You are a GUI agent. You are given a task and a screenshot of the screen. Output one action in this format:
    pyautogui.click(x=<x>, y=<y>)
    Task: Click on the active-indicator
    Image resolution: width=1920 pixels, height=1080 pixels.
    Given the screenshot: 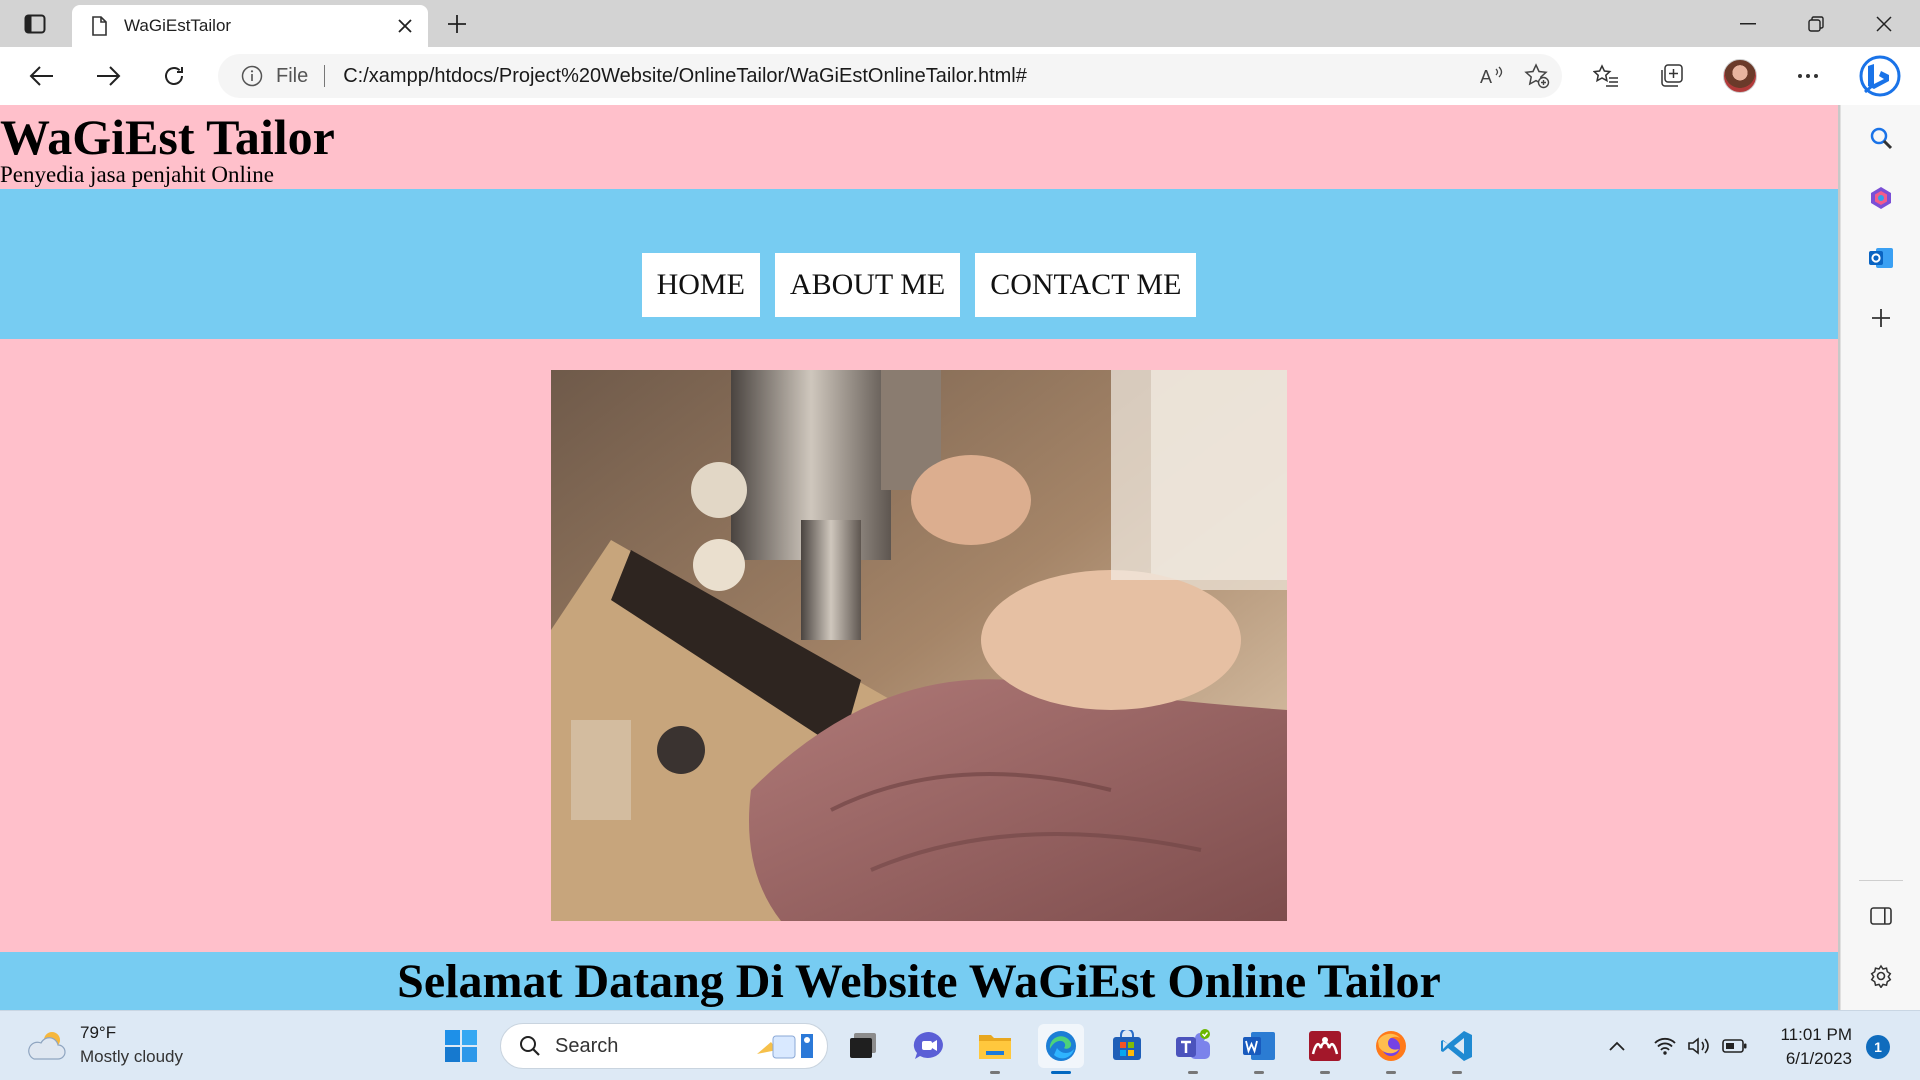 What is the action you would take?
    pyautogui.click(x=1061, y=1072)
    